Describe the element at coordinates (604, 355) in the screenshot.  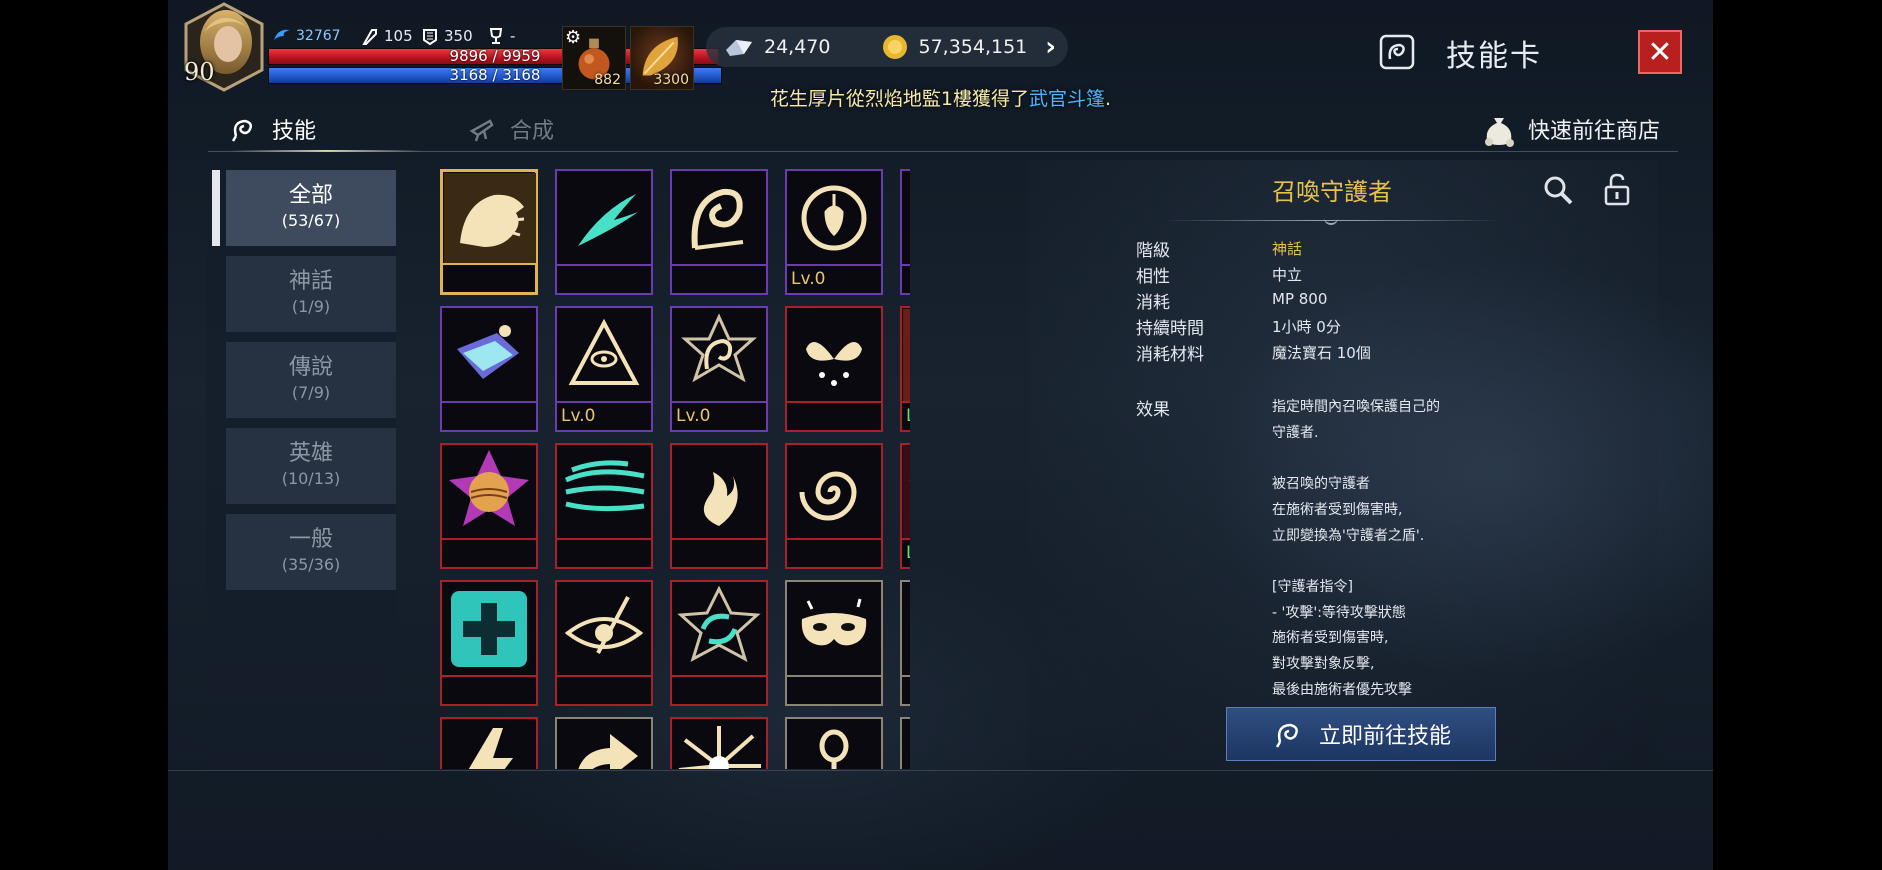
I see `pyramid-eye-icon` at that location.